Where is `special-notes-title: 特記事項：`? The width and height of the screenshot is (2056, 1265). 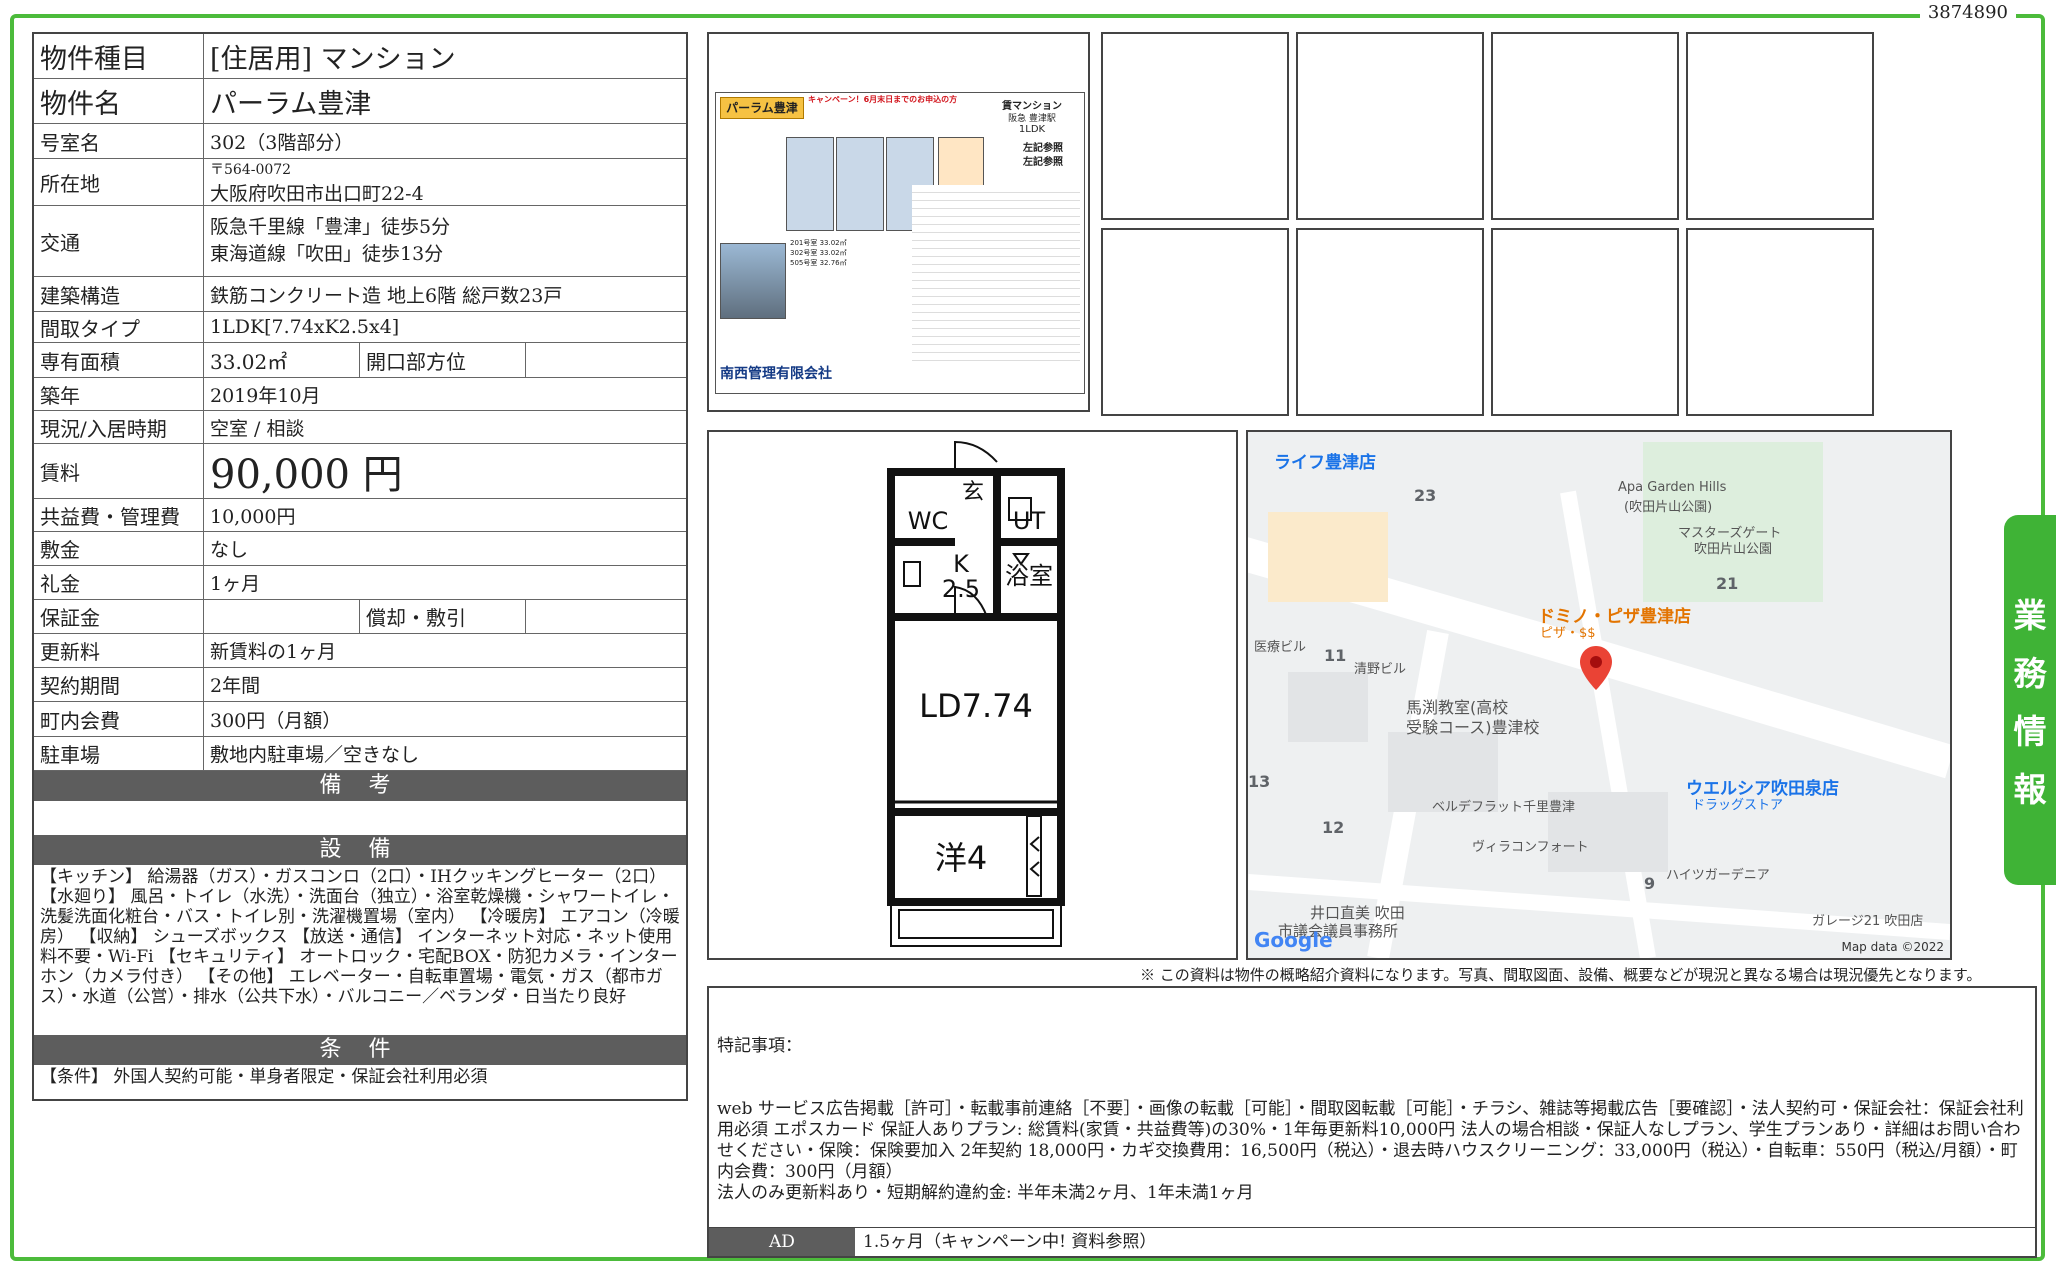 special-notes-title: 特記事項： is located at coordinates (759, 1046).